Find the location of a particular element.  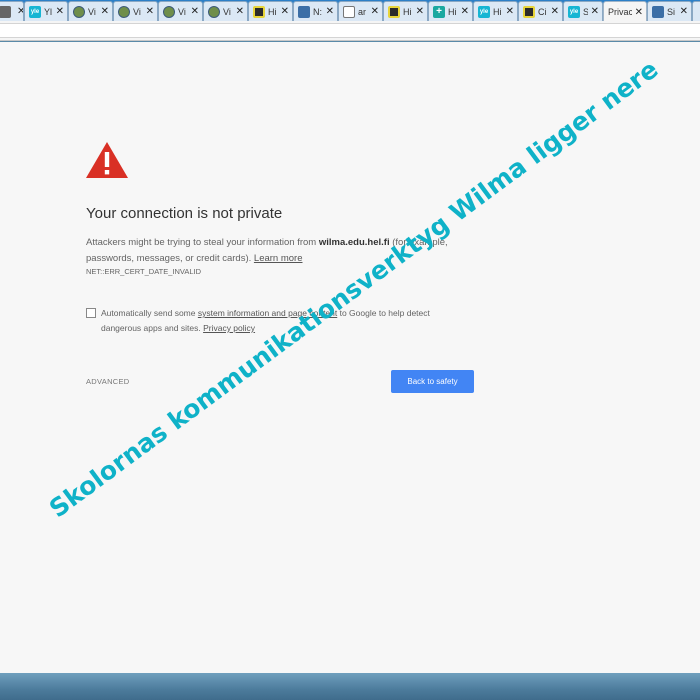

tab: Si ✕ is located at coordinates (669, 11).